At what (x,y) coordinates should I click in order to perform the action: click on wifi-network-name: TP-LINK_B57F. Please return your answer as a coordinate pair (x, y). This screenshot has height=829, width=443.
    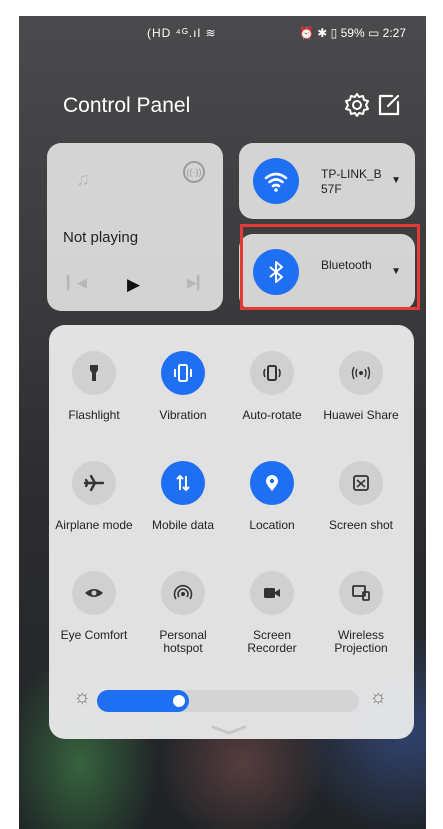
    Looking at the image, I should click on (351, 181).